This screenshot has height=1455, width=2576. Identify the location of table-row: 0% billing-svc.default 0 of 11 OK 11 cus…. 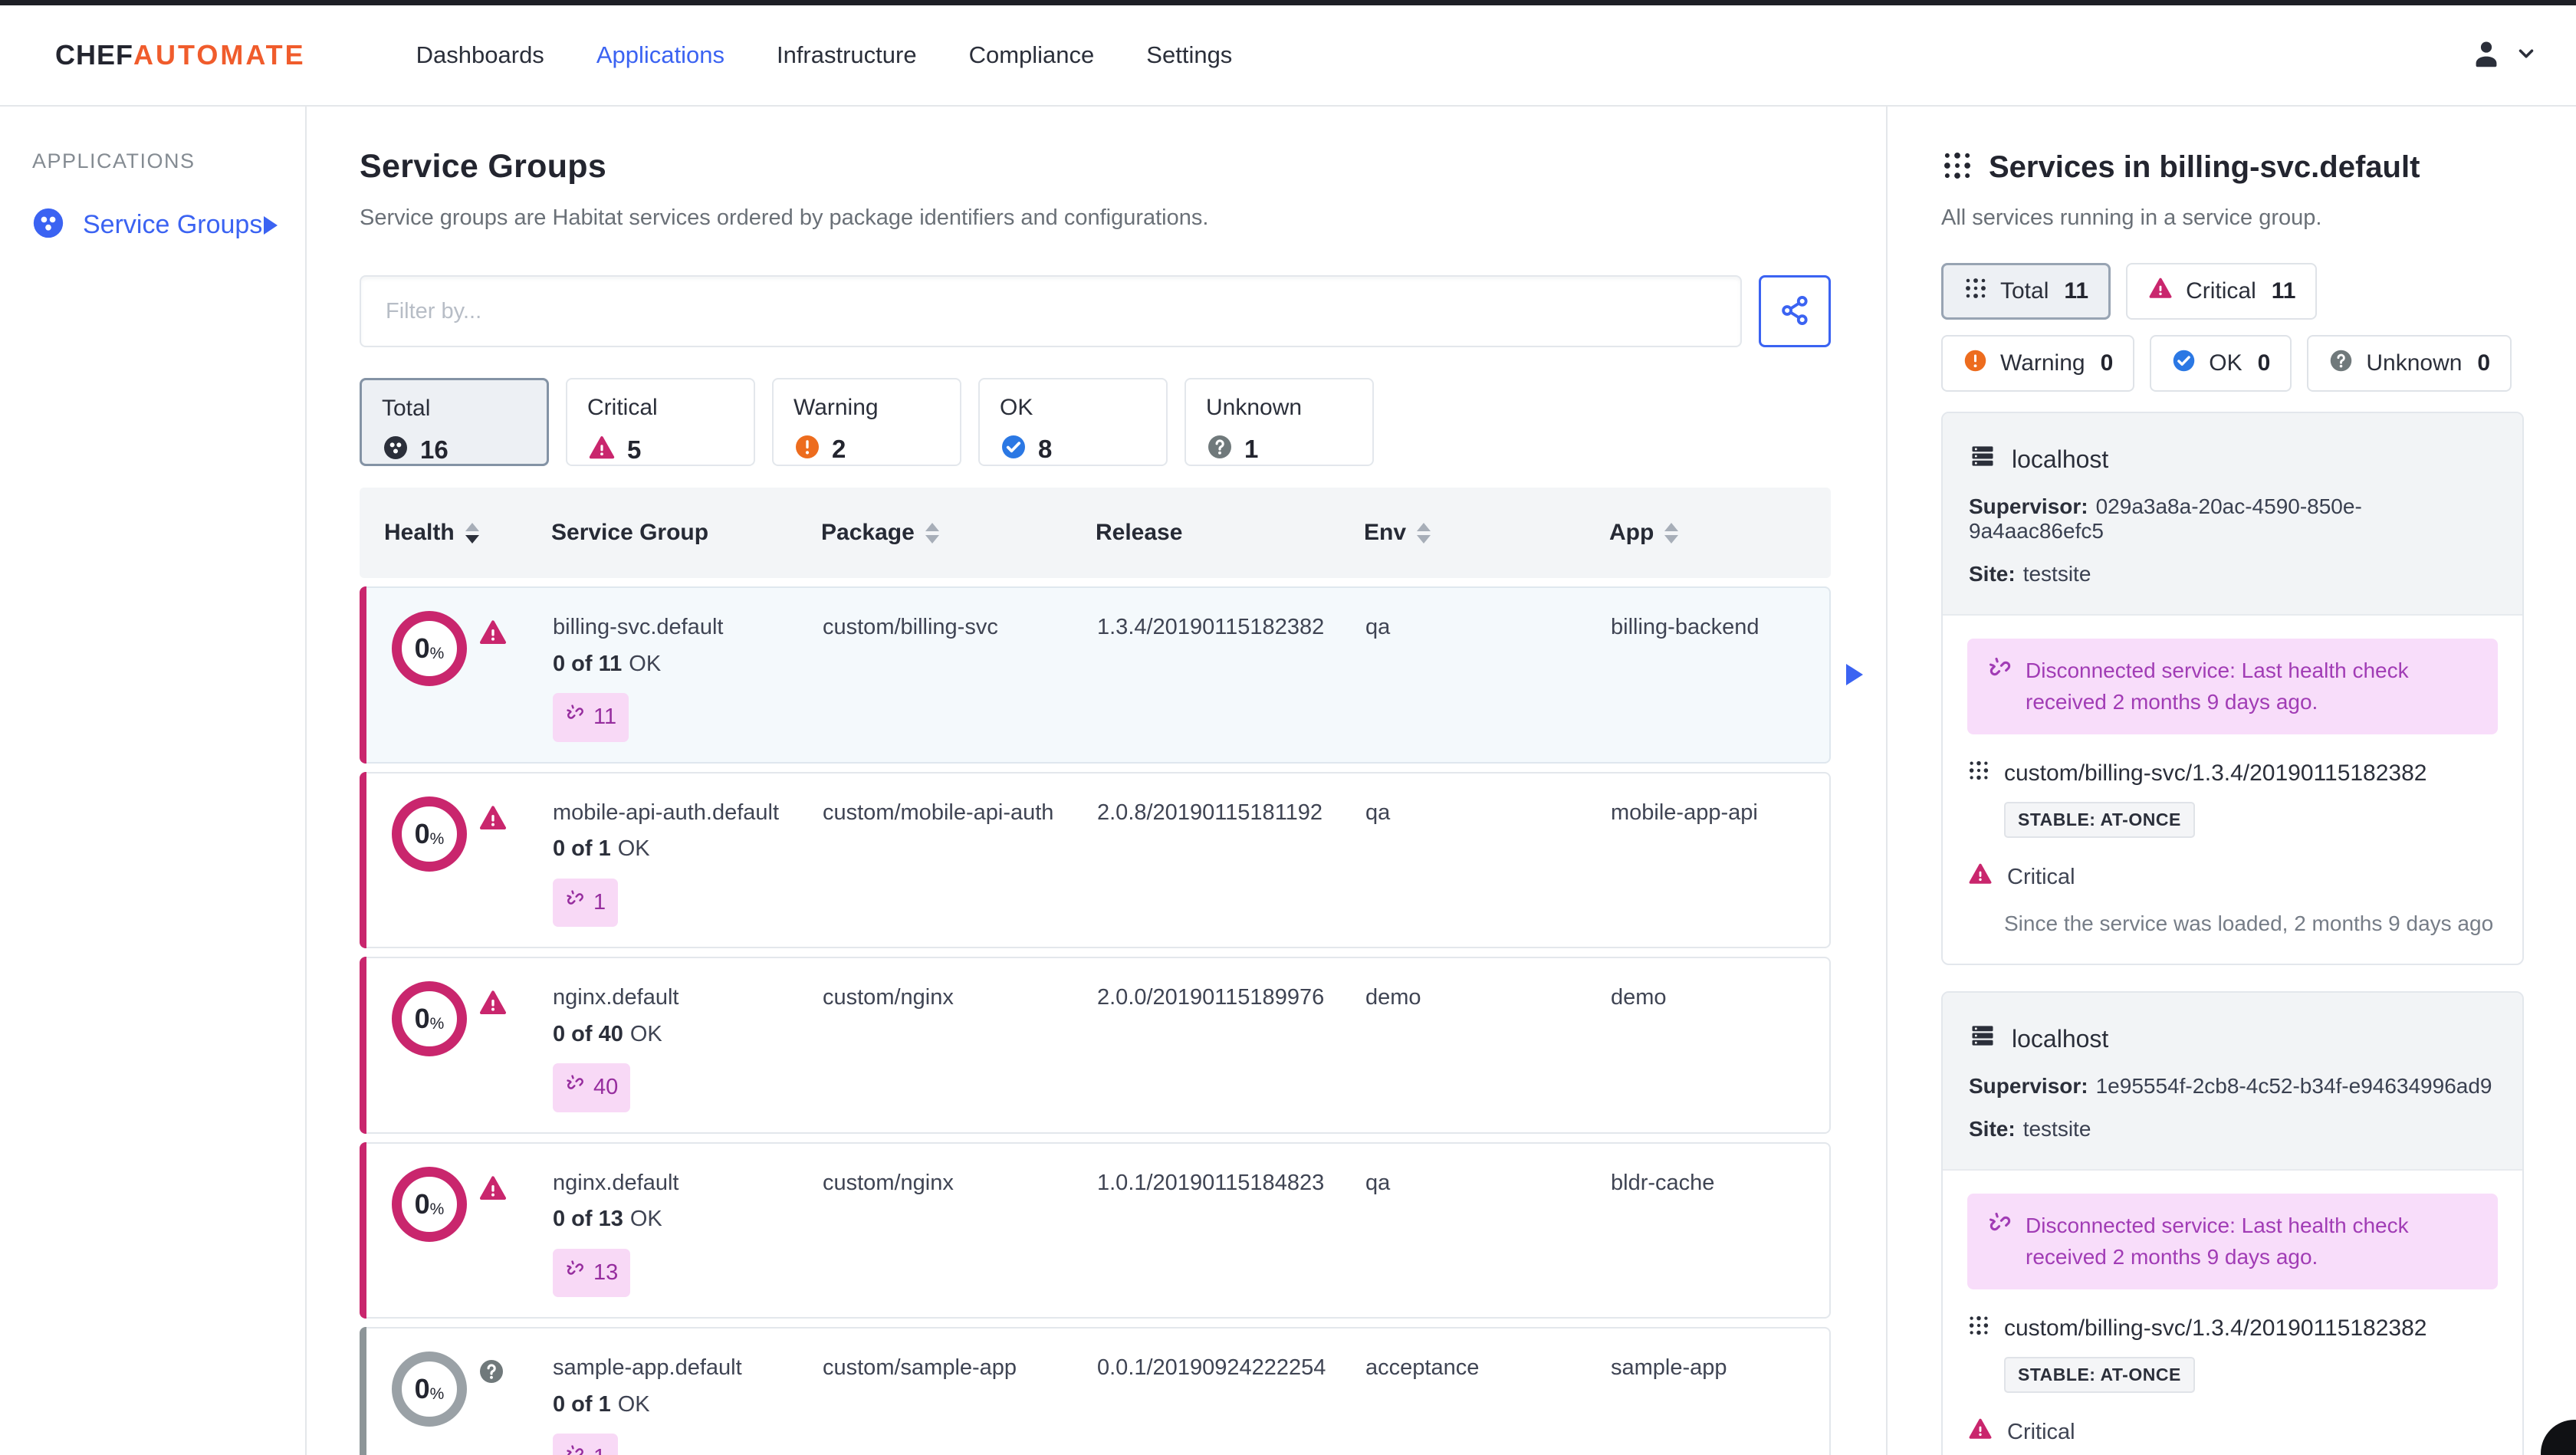
(1112, 675).